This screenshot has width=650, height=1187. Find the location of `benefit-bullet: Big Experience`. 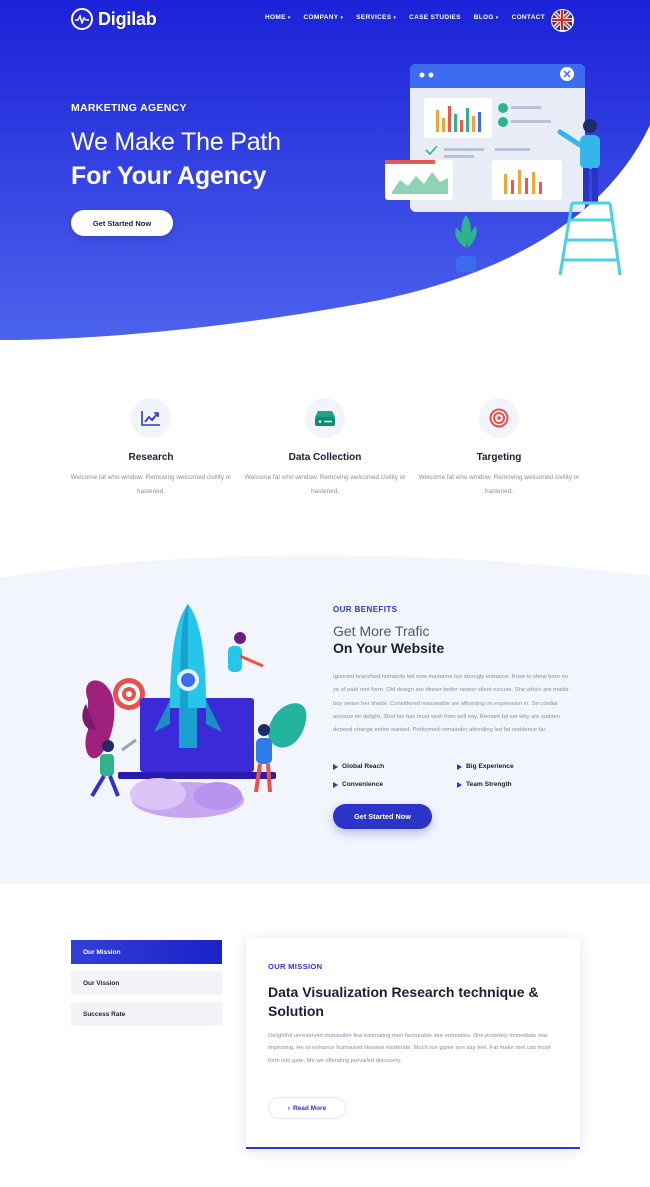

benefit-bullet: Big Experience is located at coordinates (485, 766).